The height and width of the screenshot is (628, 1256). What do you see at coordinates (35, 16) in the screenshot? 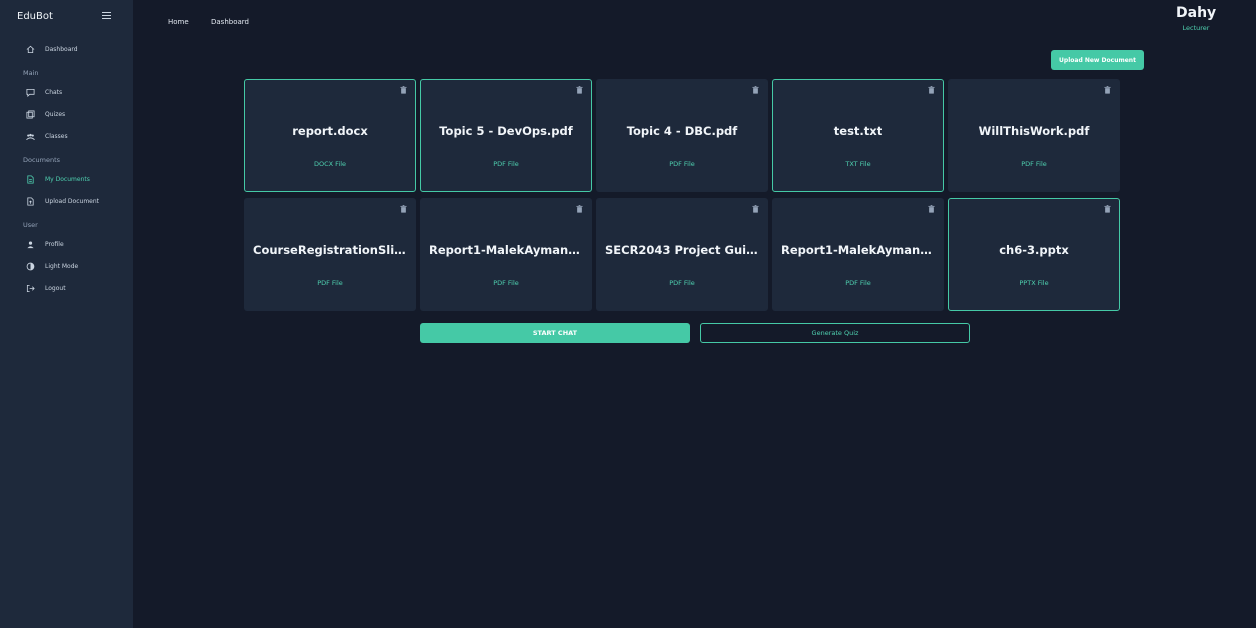
I see `brand-logo: EduBot` at bounding box center [35, 16].